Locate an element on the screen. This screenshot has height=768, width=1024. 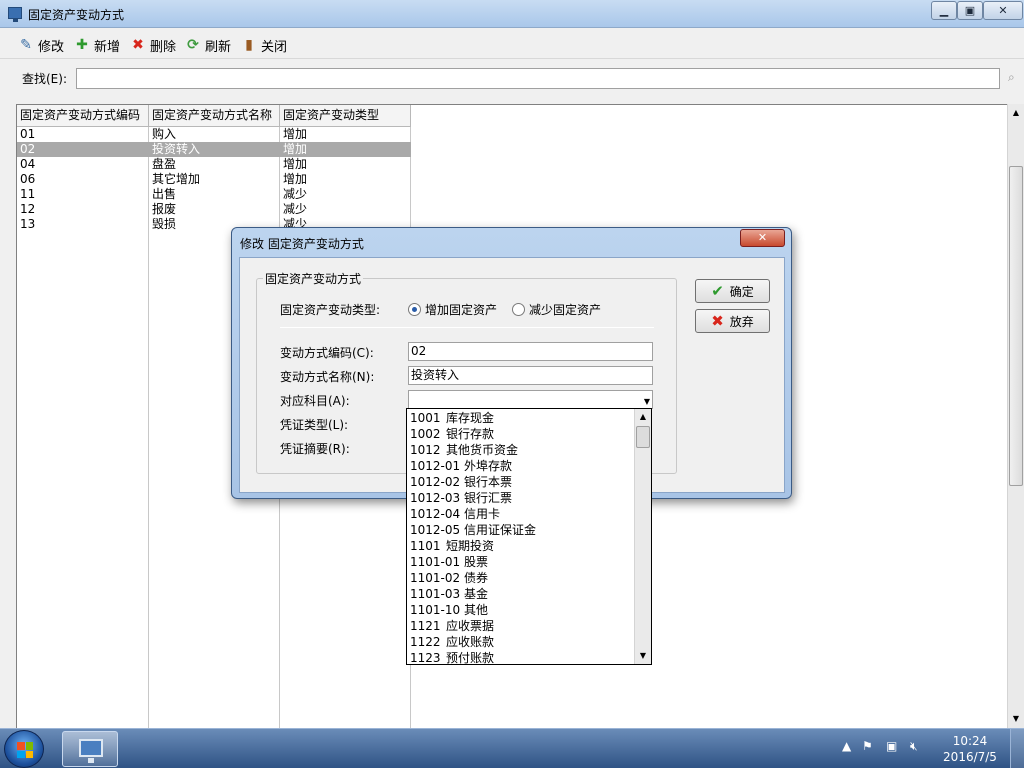
monitor-icon is located at coordinates (91, 751).